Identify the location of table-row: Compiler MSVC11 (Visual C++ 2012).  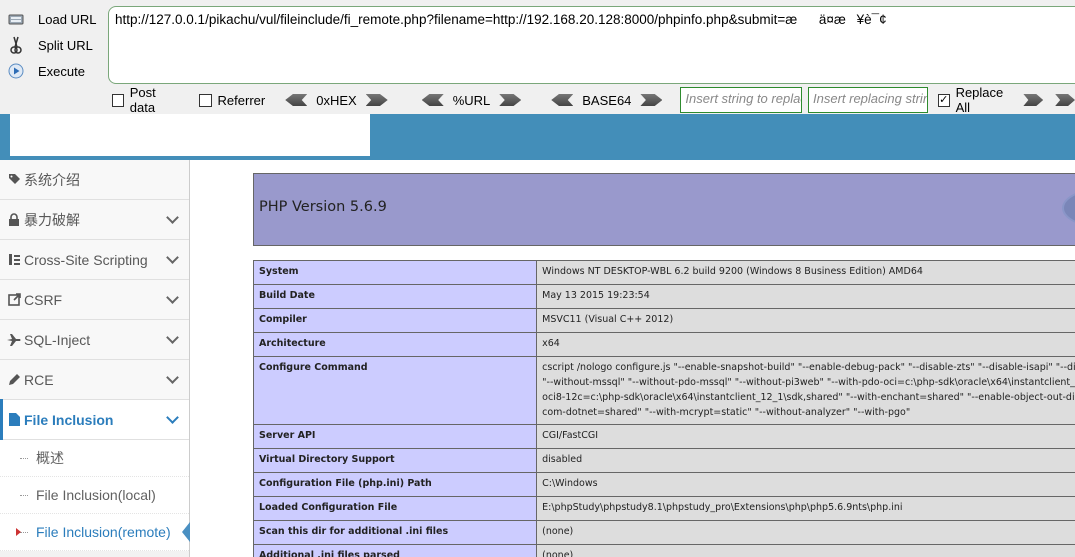
(663, 320).